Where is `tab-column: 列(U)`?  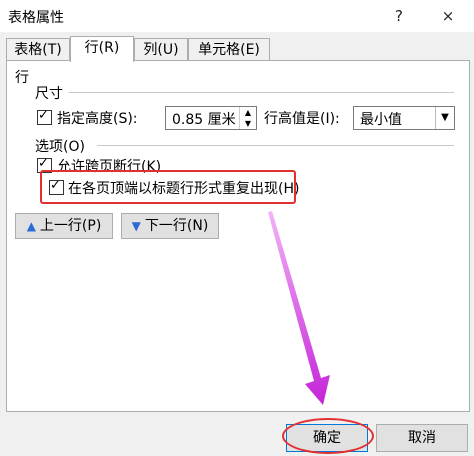 tab-column: 列(U) is located at coordinates (161, 49).